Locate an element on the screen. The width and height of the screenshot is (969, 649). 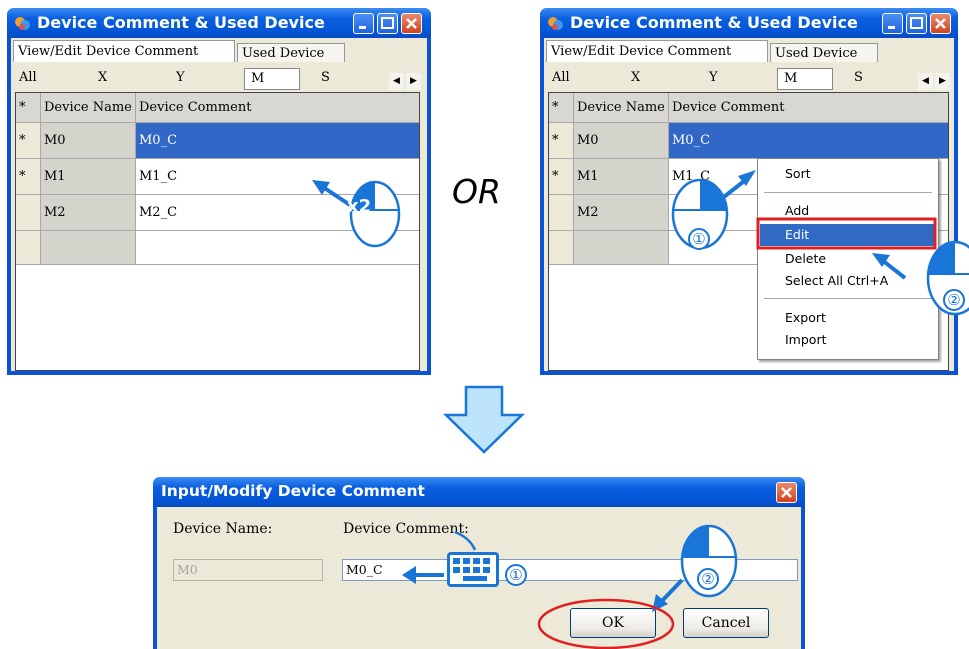
dialog-title: Input/Modify Device Comment is located at coordinates (293, 491).